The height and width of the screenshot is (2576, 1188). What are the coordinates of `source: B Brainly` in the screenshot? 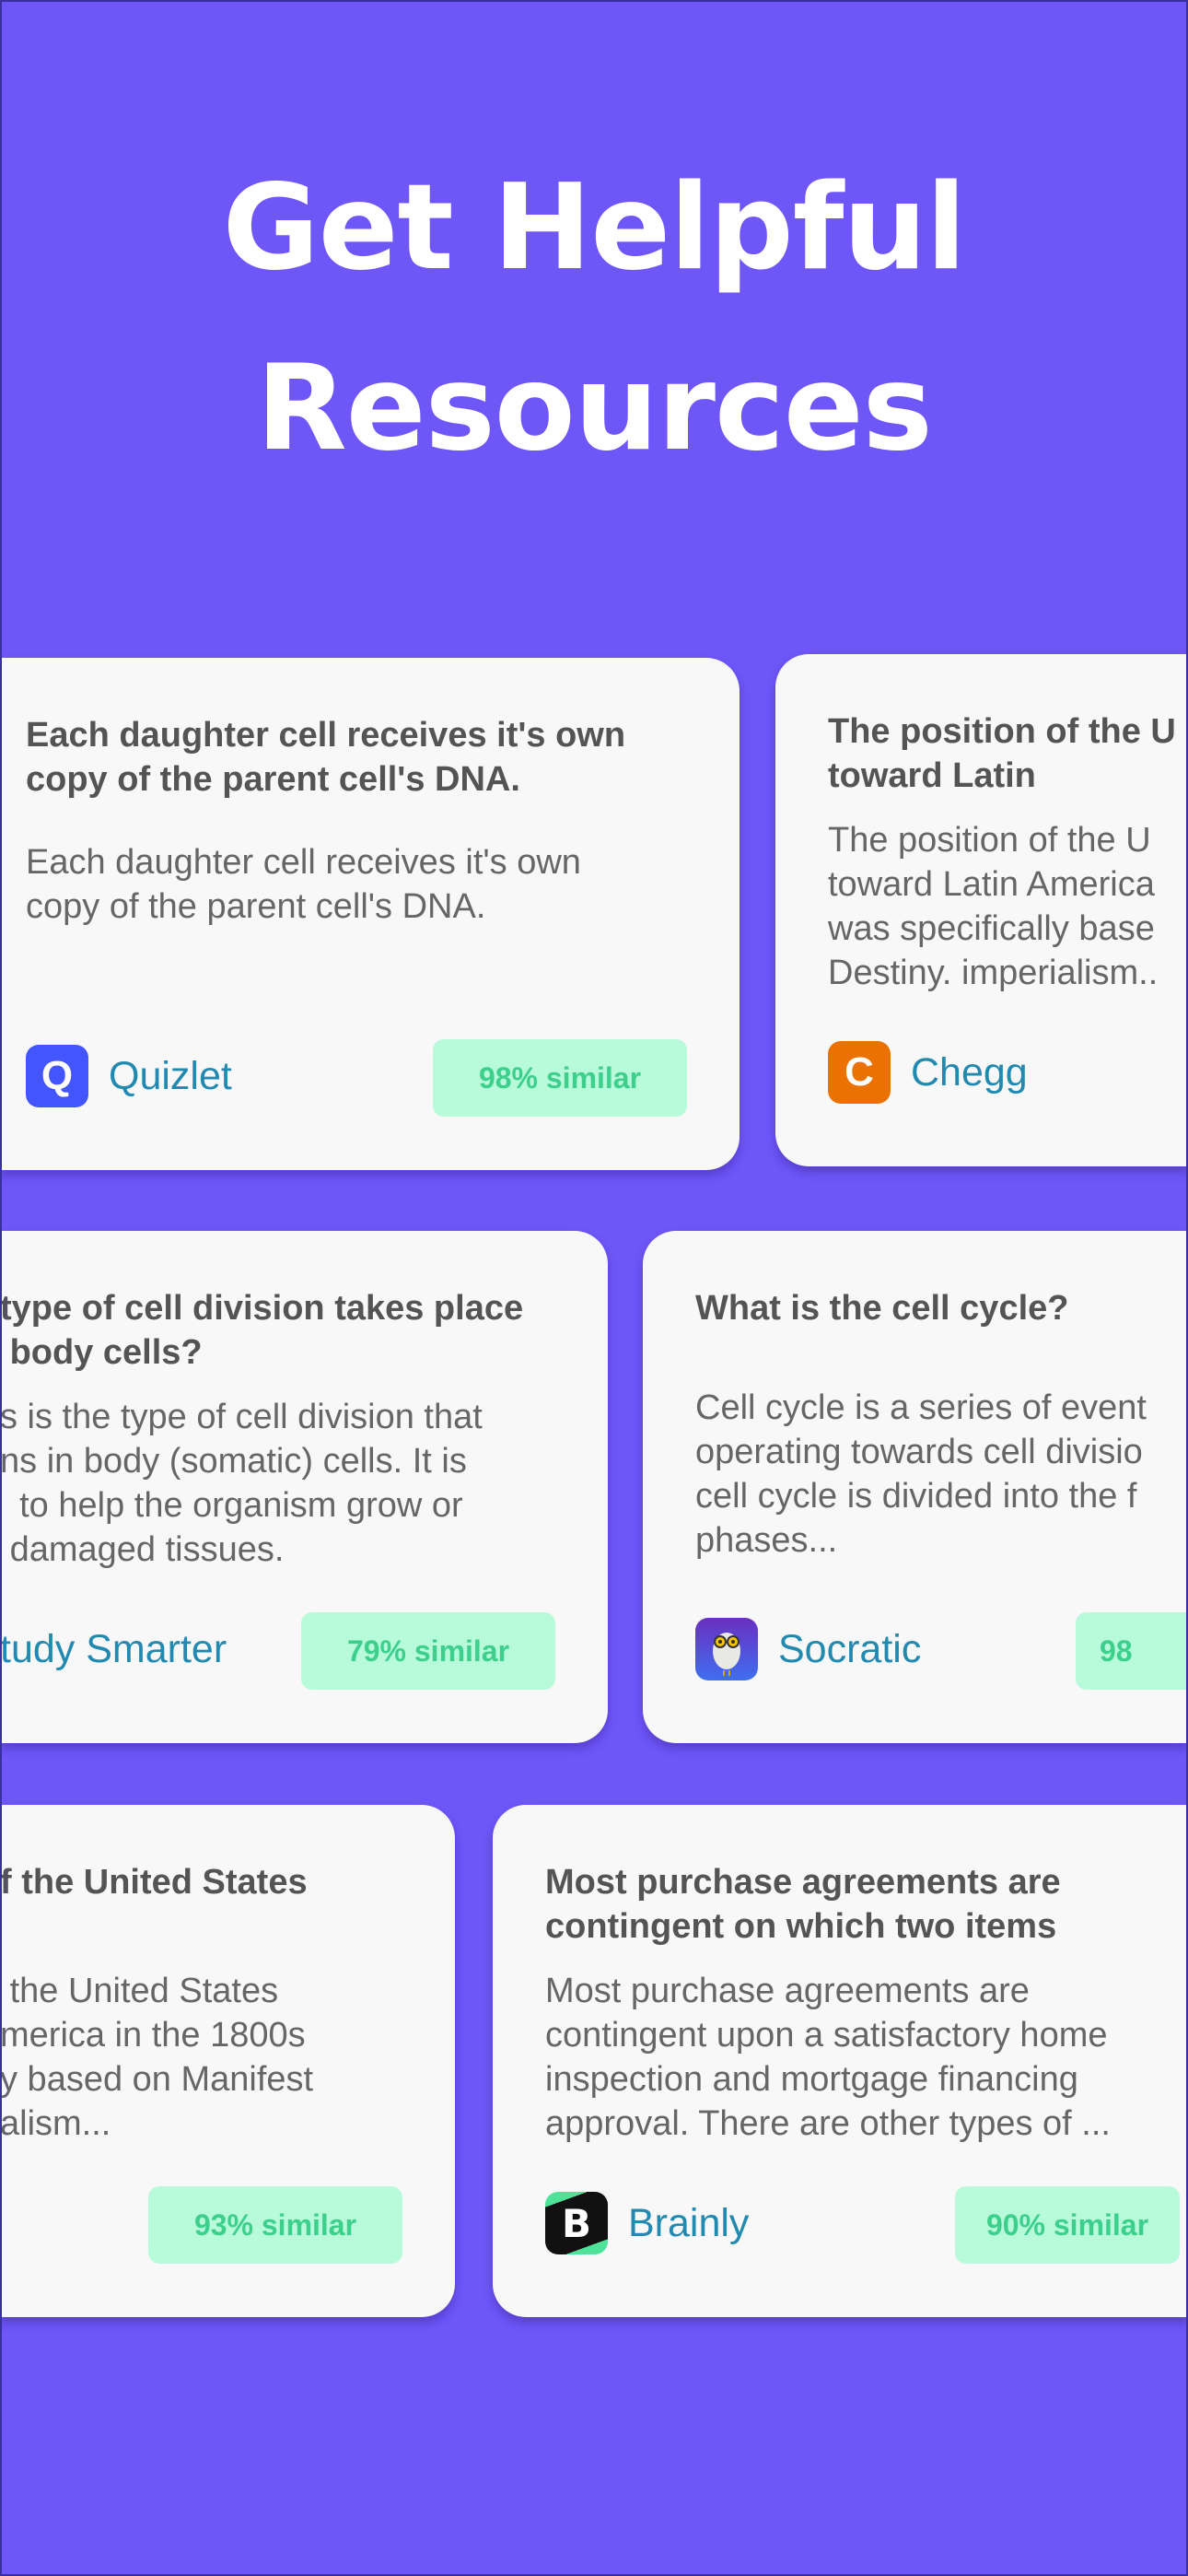 It's located at (647, 2223).